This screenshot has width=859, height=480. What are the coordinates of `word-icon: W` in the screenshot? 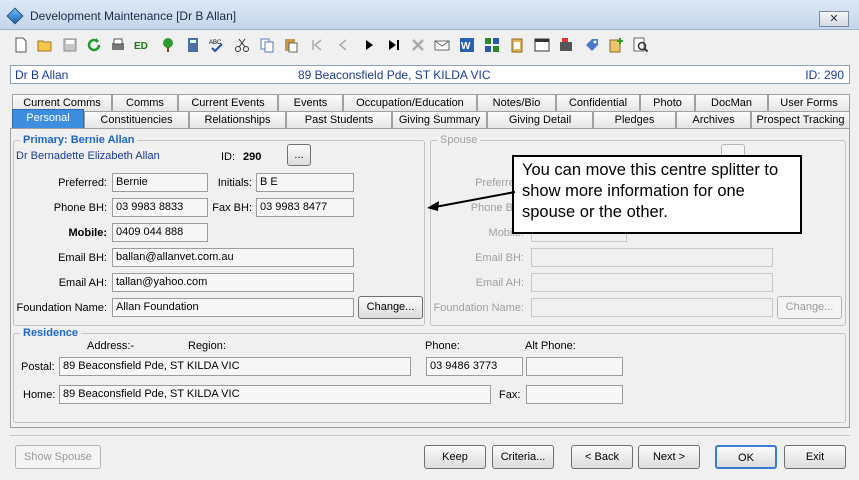 It's located at (467, 45).